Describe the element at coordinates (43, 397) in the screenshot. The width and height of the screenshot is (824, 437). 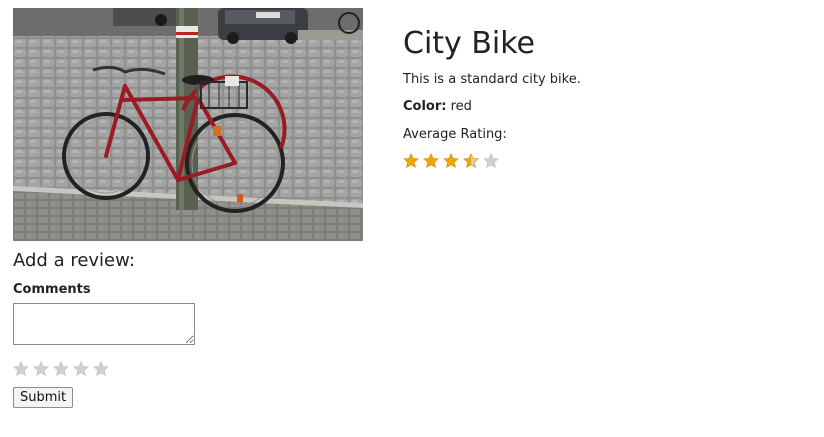
I see `submit-button: Submit` at that location.